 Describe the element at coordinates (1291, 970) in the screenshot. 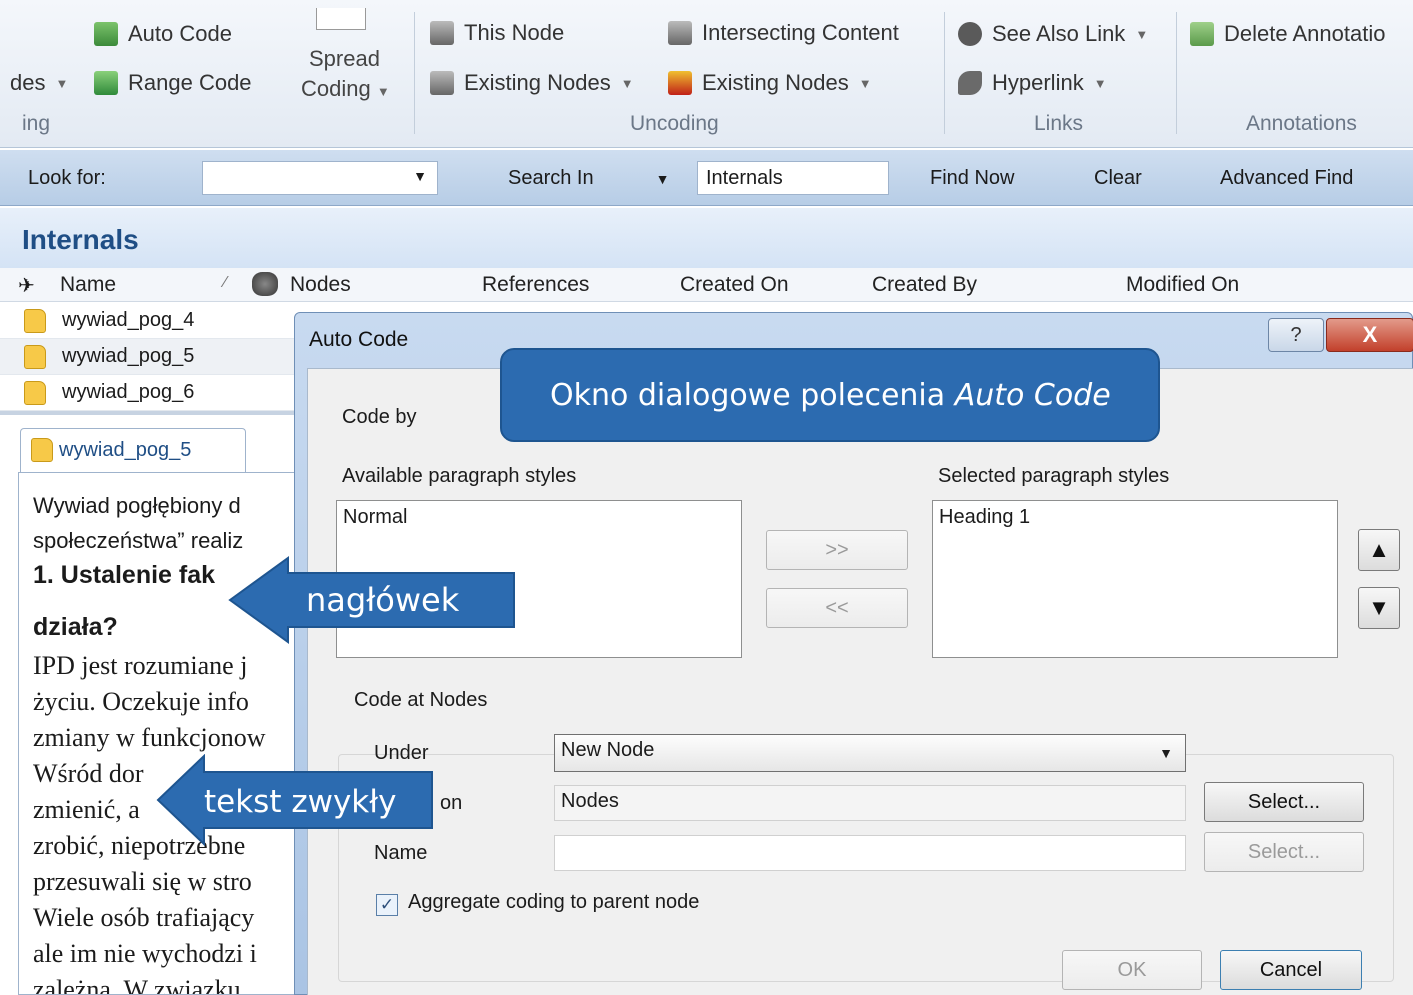

I see `cancel-button: Cancel` at that location.